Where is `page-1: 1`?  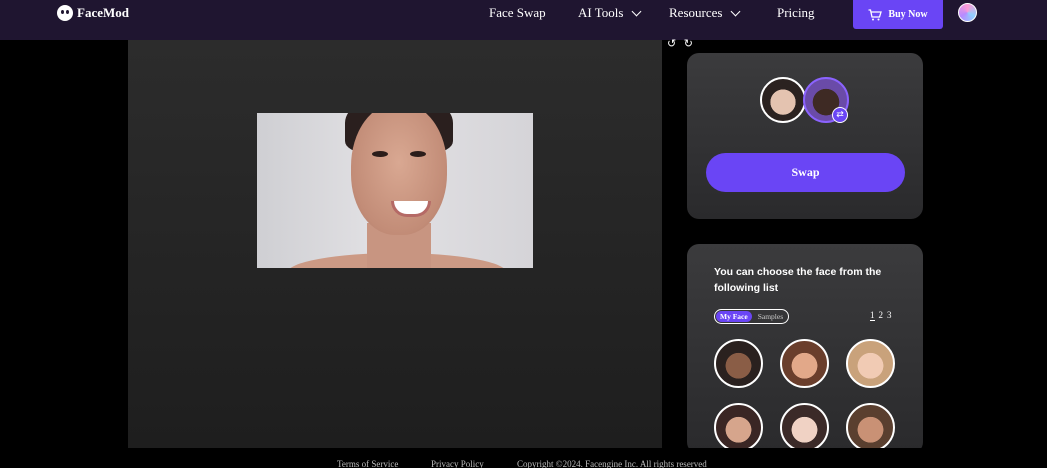
page-1: 1 is located at coordinates (872, 315).